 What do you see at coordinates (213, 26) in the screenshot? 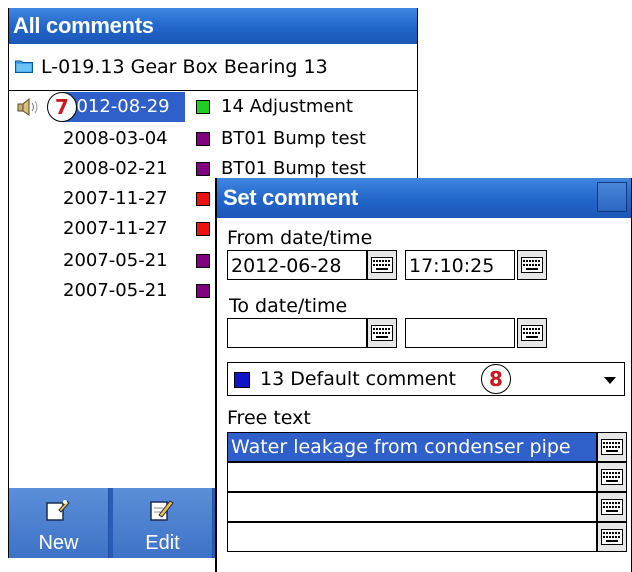
I see `all-comments-title: All comments` at bounding box center [213, 26].